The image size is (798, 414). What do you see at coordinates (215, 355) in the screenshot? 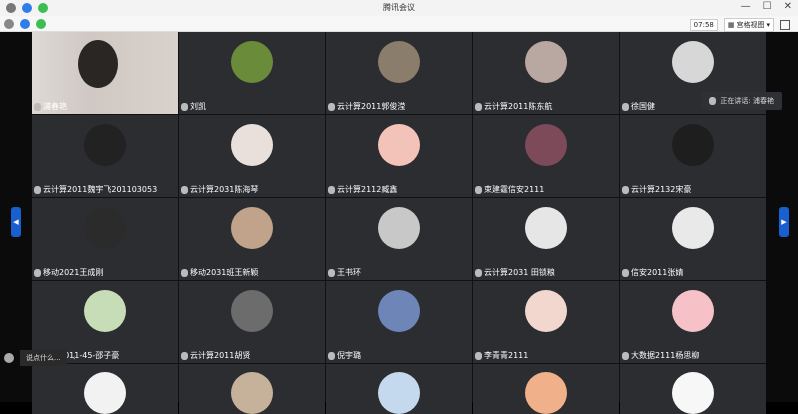
I see `participant-label: 云计算2011胡贤` at bounding box center [215, 355].